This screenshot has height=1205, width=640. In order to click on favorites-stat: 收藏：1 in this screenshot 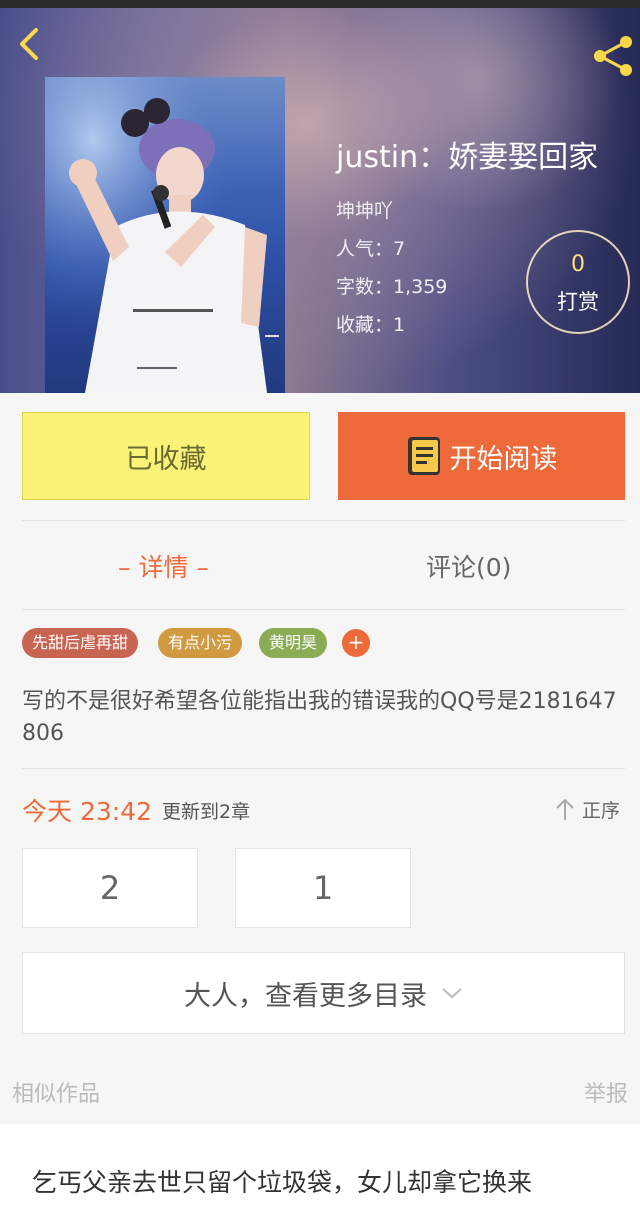, I will do `click(371, 325)`.